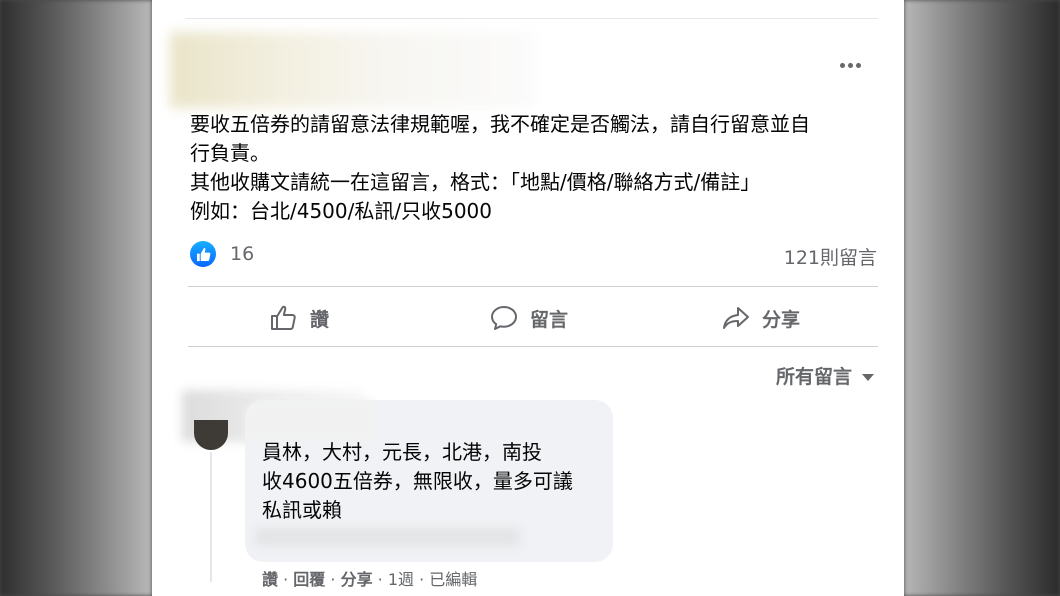  Describe the element at coordinates (242, 254) in the screenshot. I see `reaction-count: 16` at that location.